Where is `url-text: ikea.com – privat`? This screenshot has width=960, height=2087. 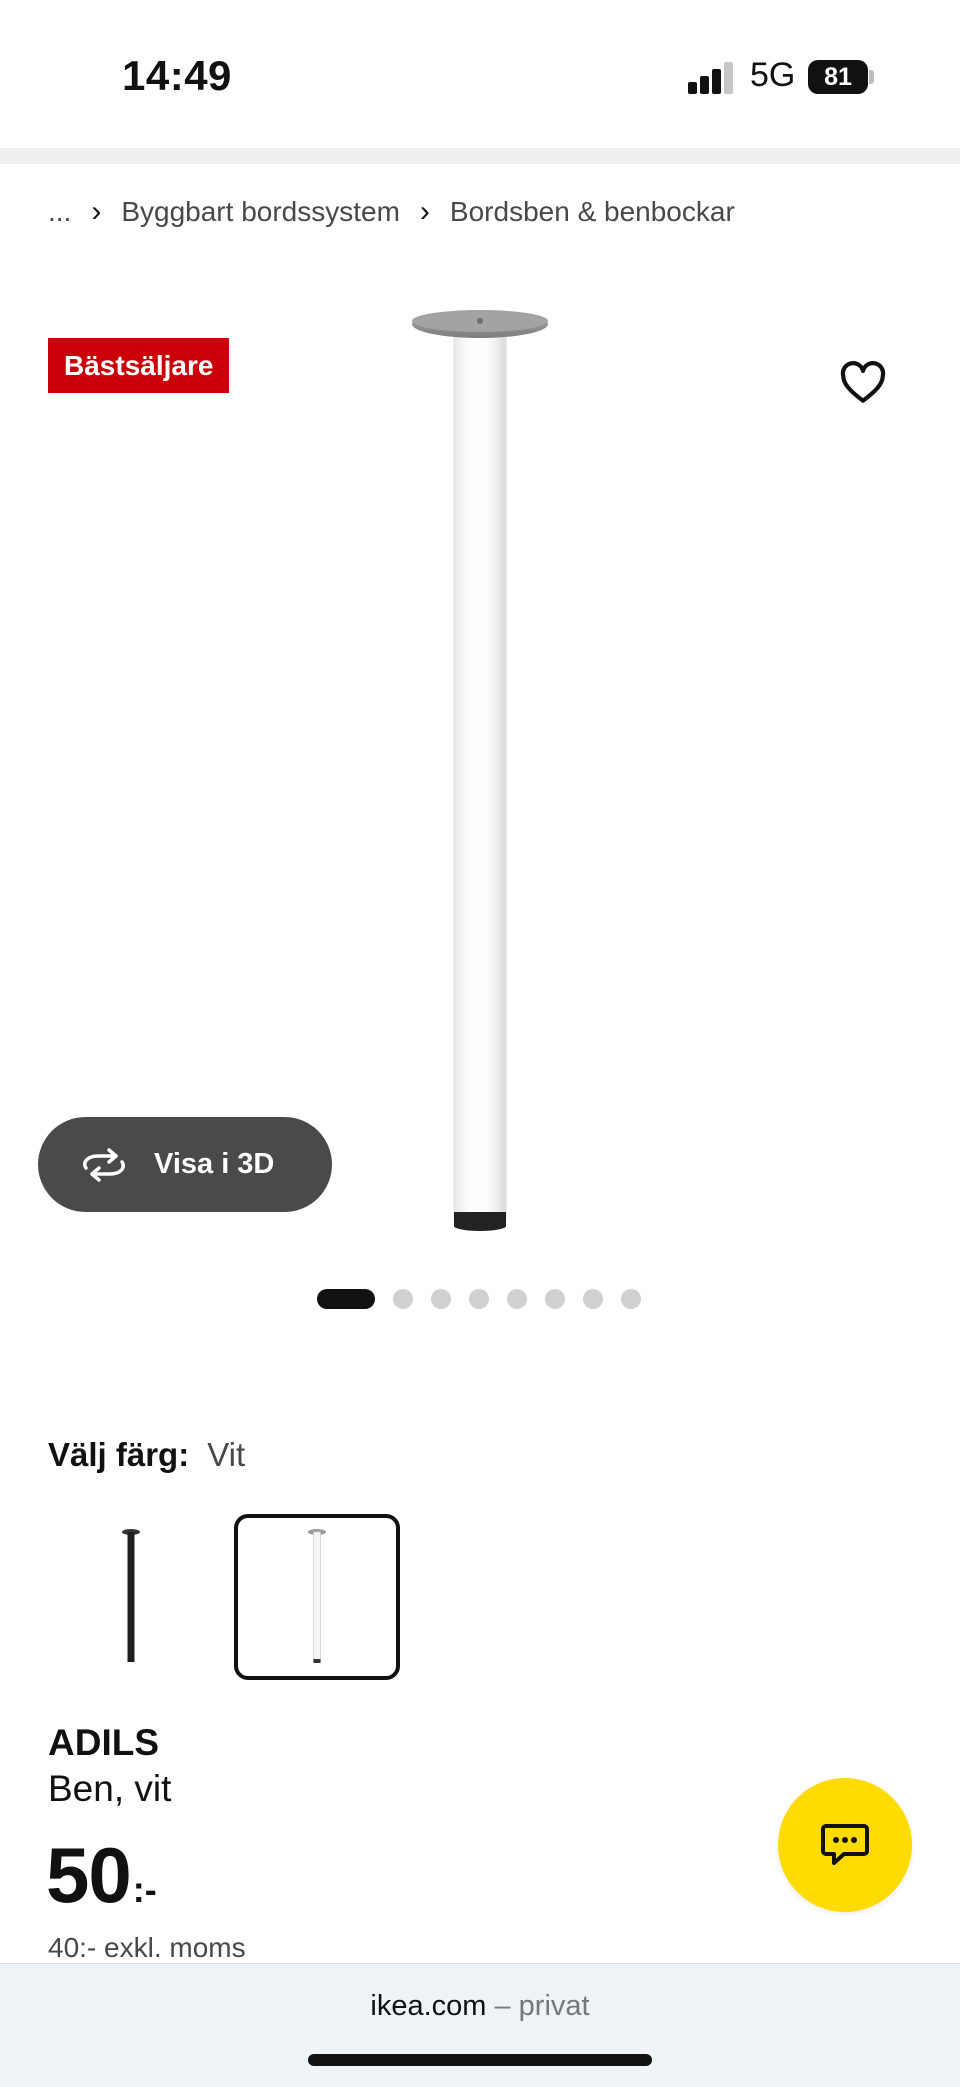
url-text: ikea.com – privat is located at coordinates (480, 2006).